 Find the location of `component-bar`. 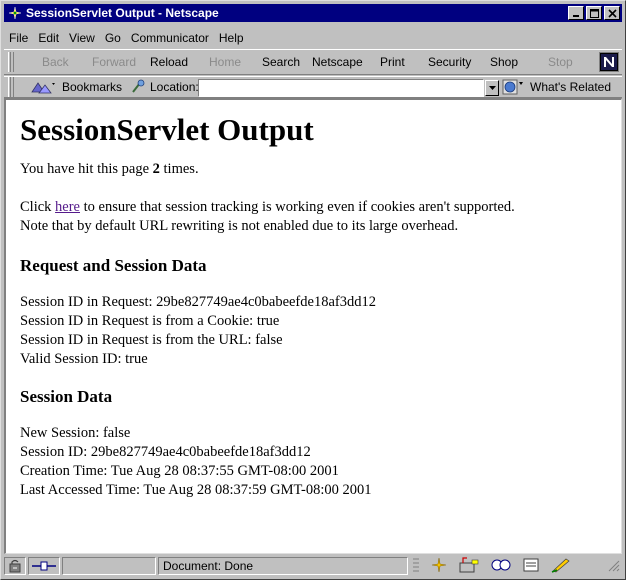

component-bar is located at coordinates (492, 566).